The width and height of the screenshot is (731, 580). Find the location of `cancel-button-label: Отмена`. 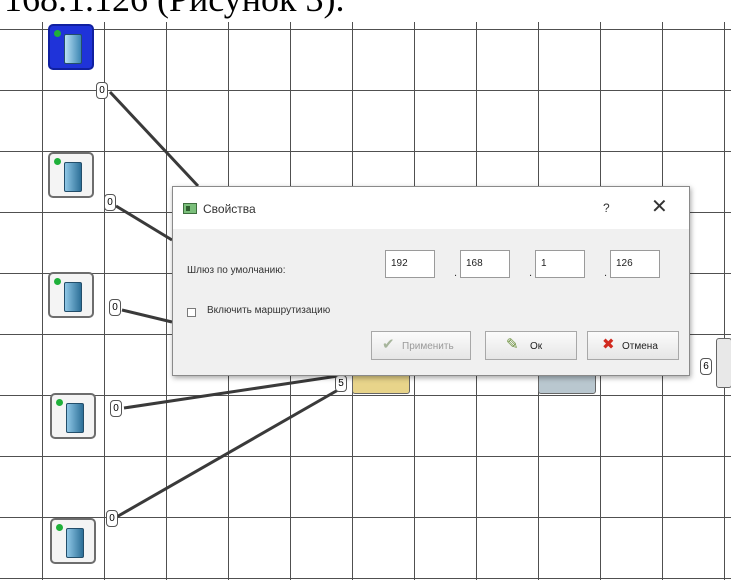

cancel-button-label: Отмена is located at coordinates (640, 346).